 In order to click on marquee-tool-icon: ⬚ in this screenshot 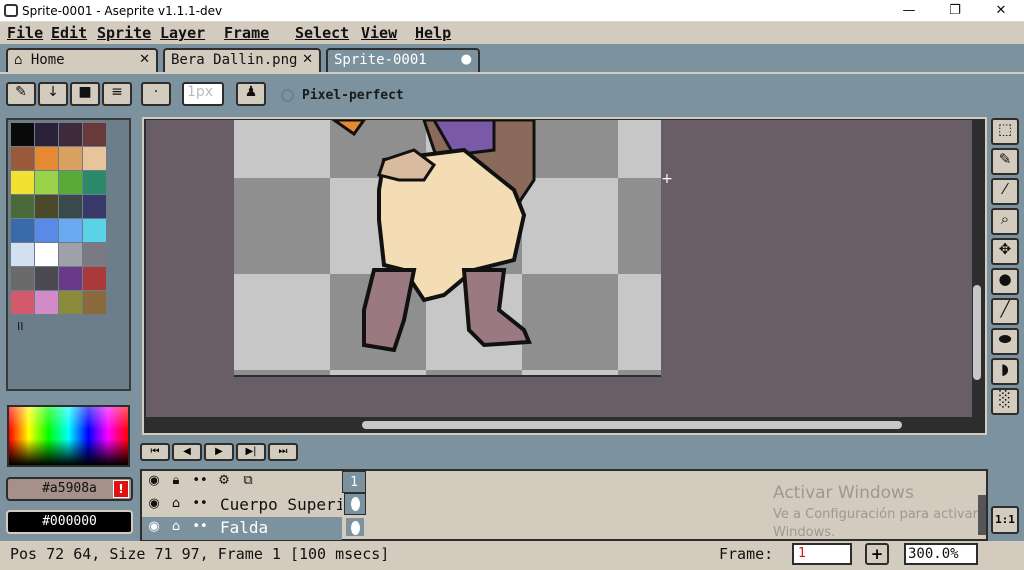, I will do `click(1005, 131)`.